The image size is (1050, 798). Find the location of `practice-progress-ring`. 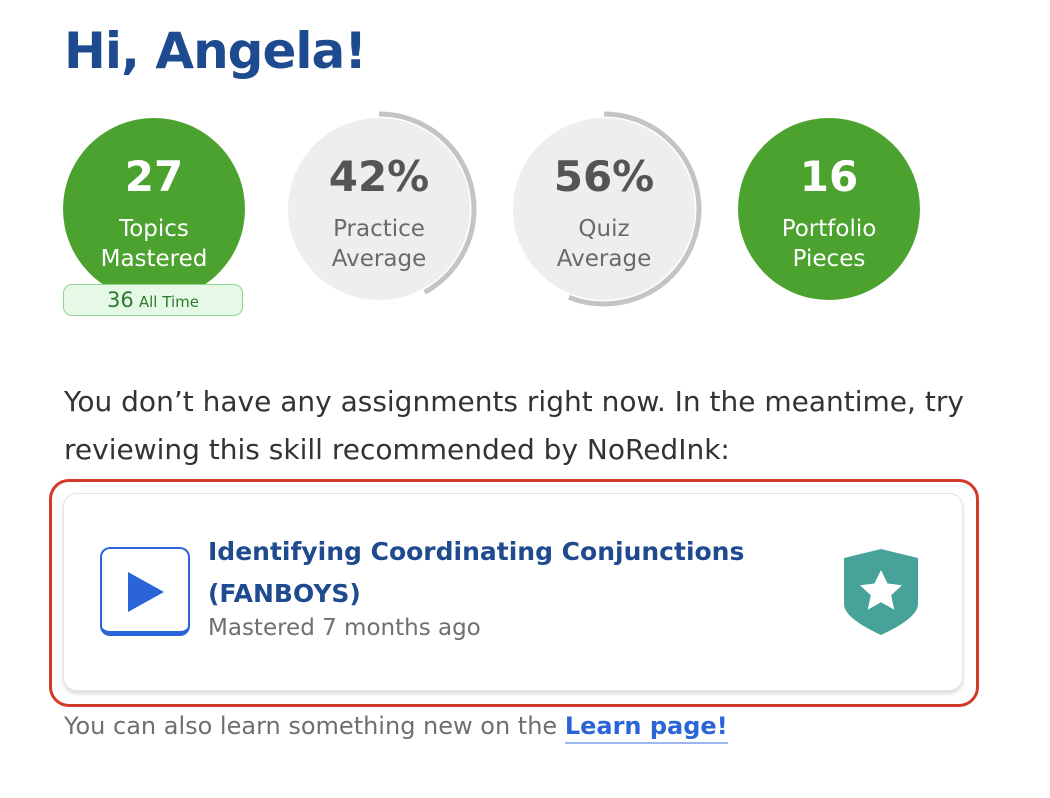

practice-progress-ring is located at coordinates (379, 209).